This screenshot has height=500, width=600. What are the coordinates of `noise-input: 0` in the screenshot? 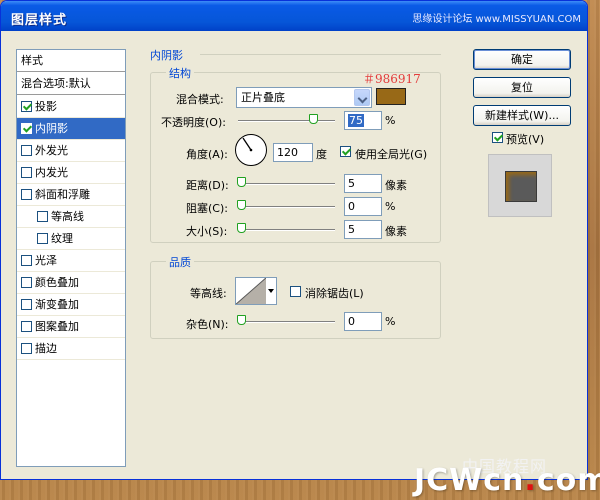 It's located at (363, 321).